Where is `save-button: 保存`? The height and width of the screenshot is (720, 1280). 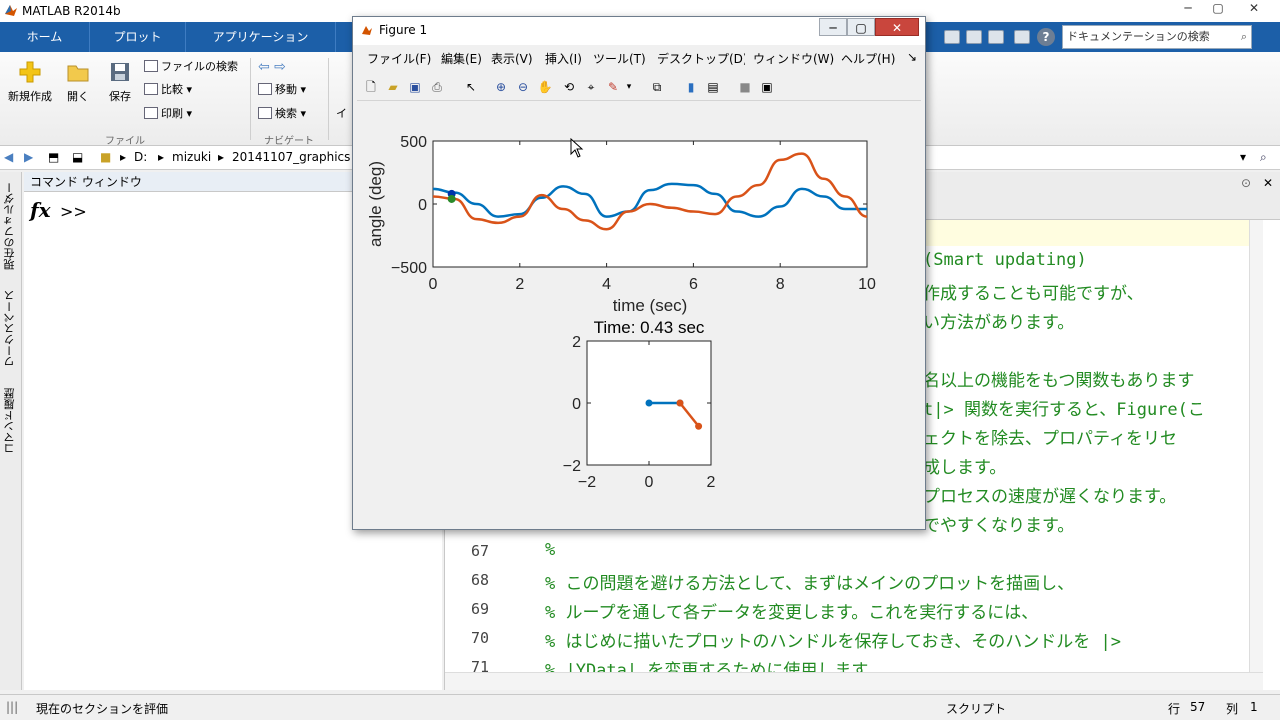
save-button: 保存 is located at coordinates (120, 82).